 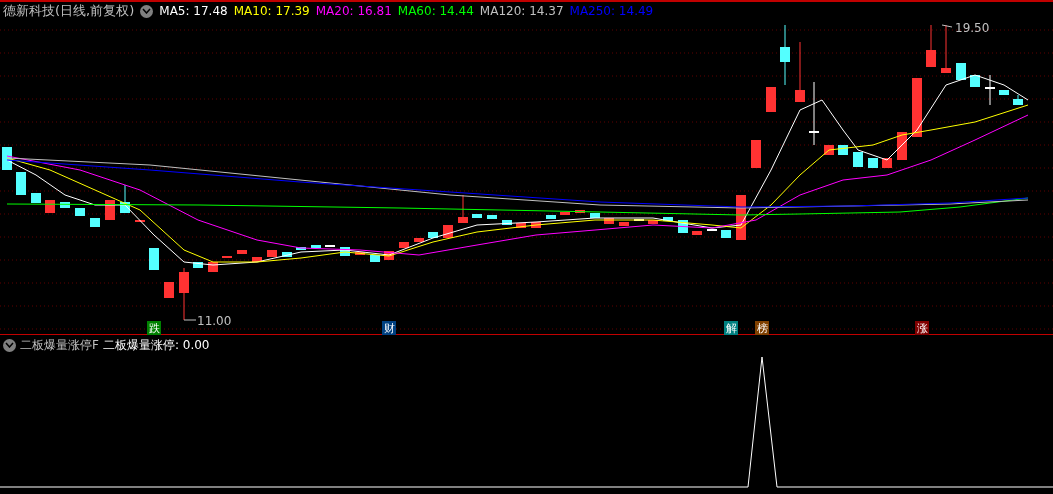 What do you see at coordinates (762, 328) in the screenshot?
I see `event-marker: 榜` at bounding box center [762, 328].